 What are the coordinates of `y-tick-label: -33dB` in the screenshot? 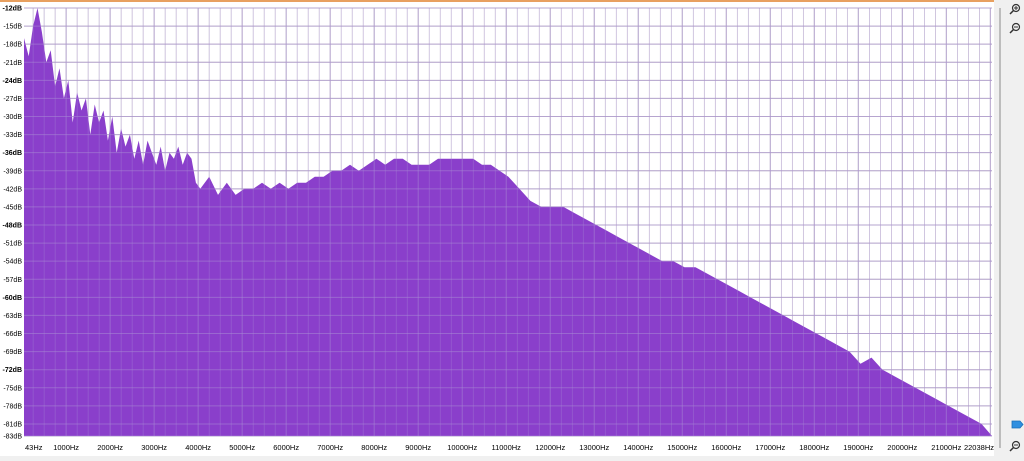 It's located at (12, 135).